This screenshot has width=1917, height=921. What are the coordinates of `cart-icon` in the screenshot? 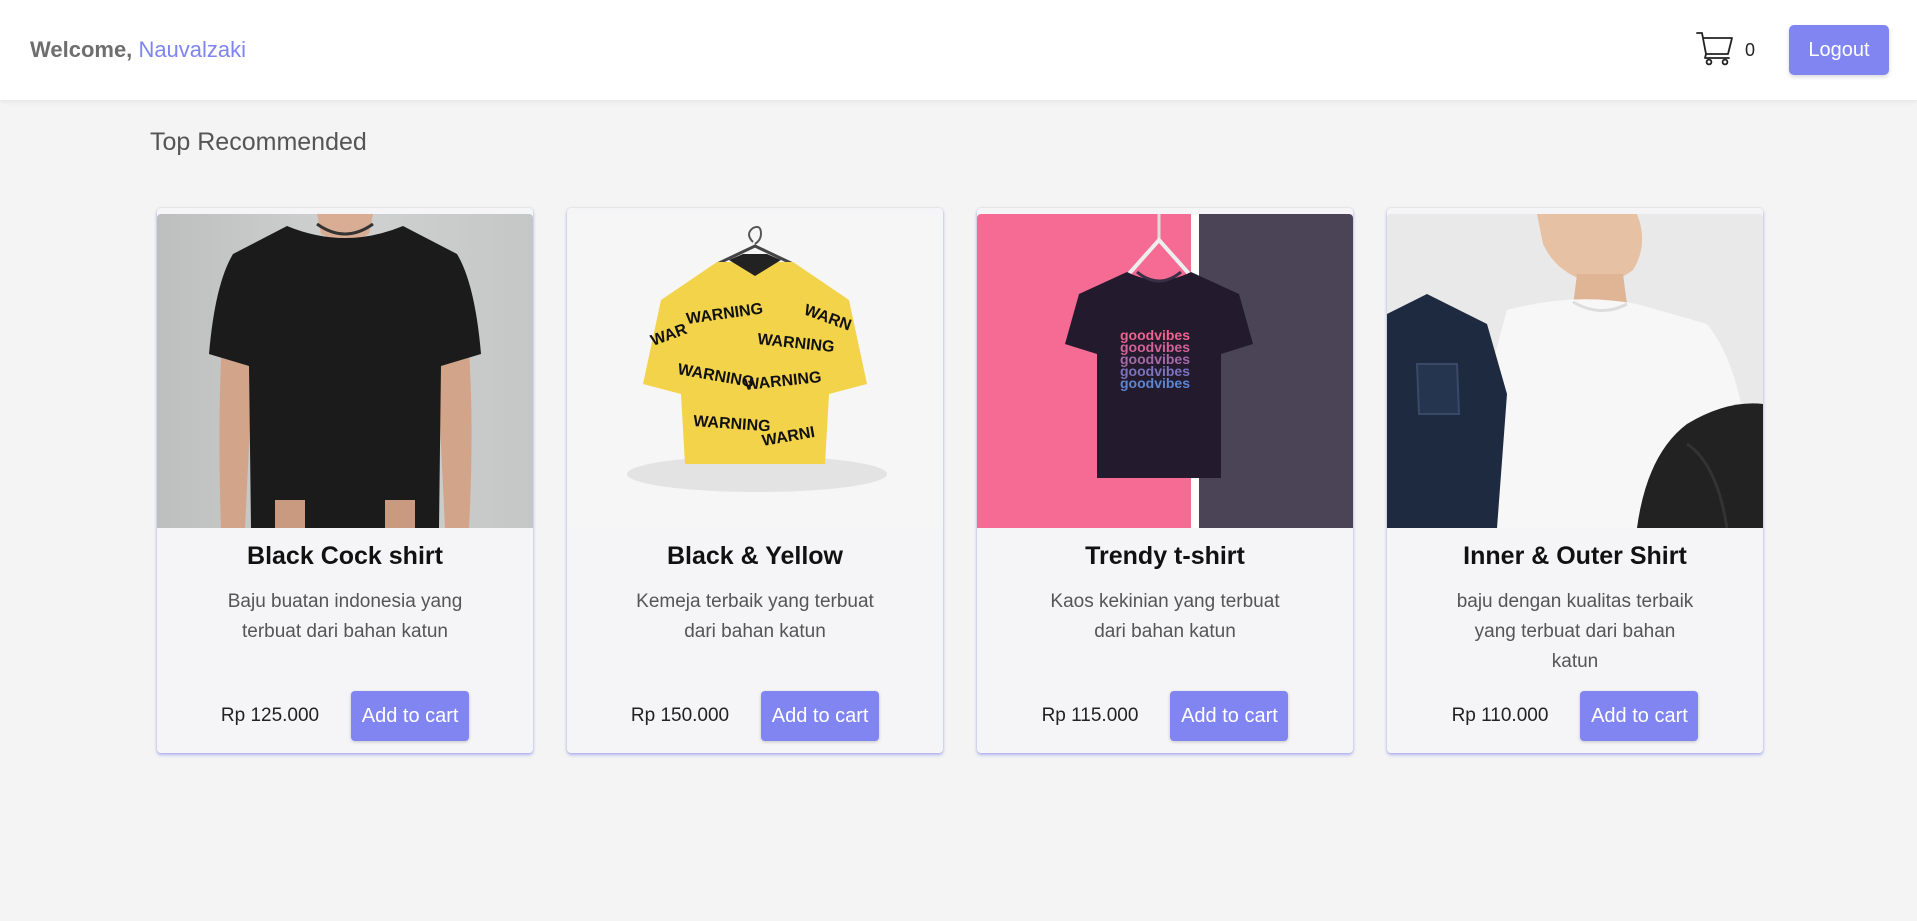 It's located at (1715, 50).